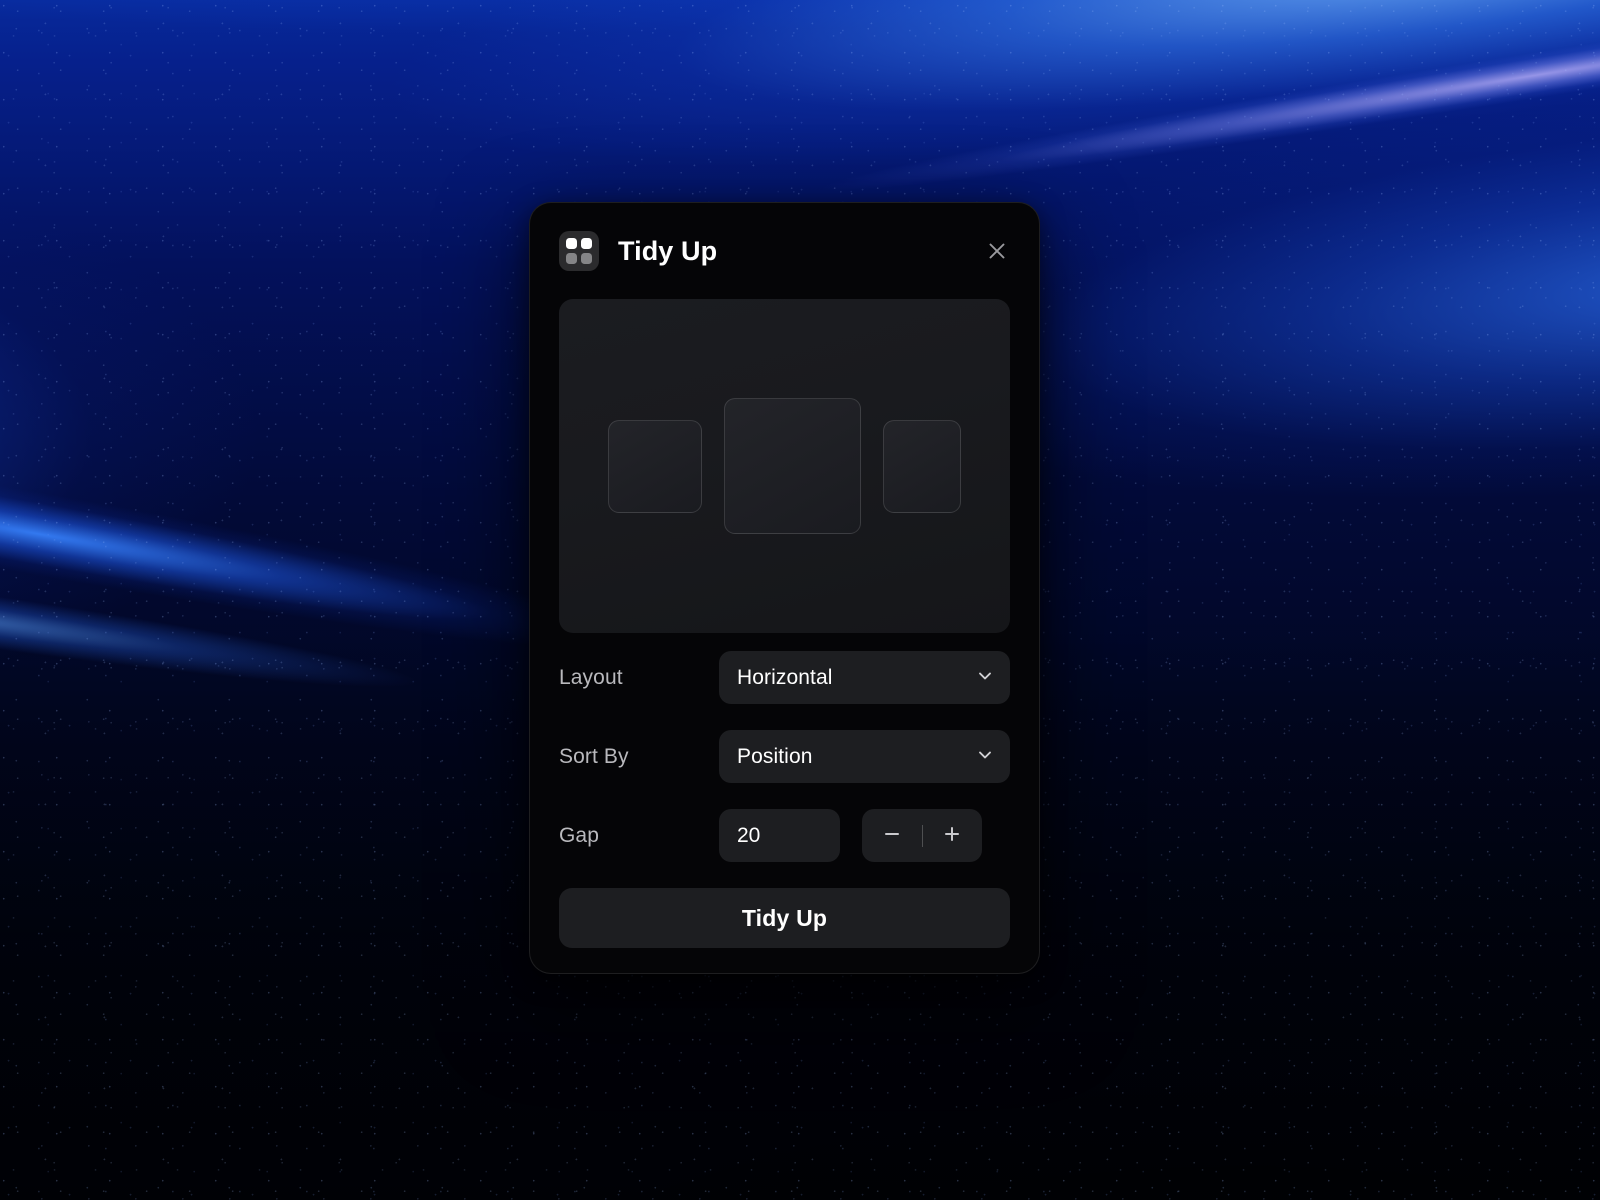 The width and height of the screenshot is (1600, 1200). I want to click on sort-by-select: Position, so click(864, 756).